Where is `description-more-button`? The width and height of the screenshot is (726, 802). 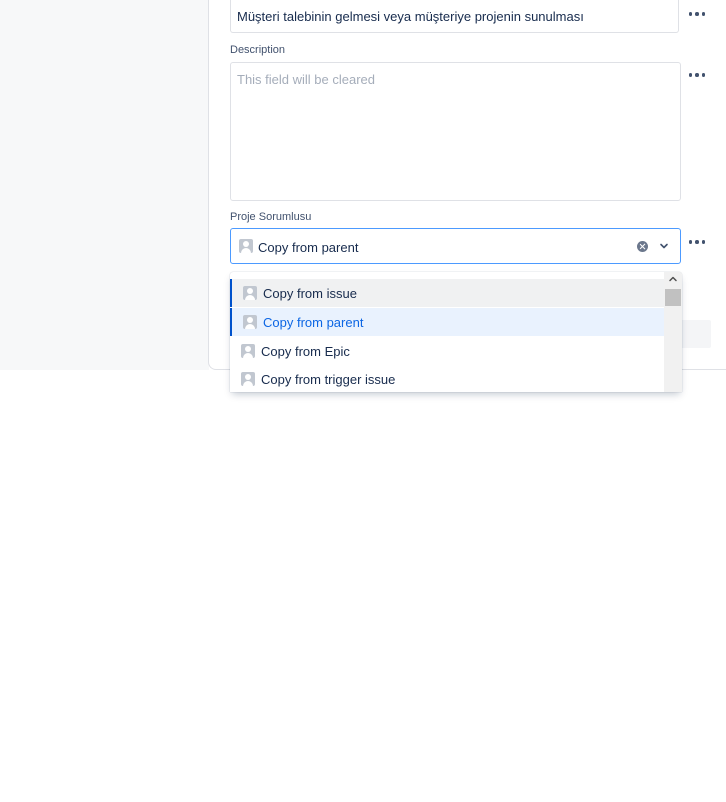 description-more-button is located at coordinates (697, 75).